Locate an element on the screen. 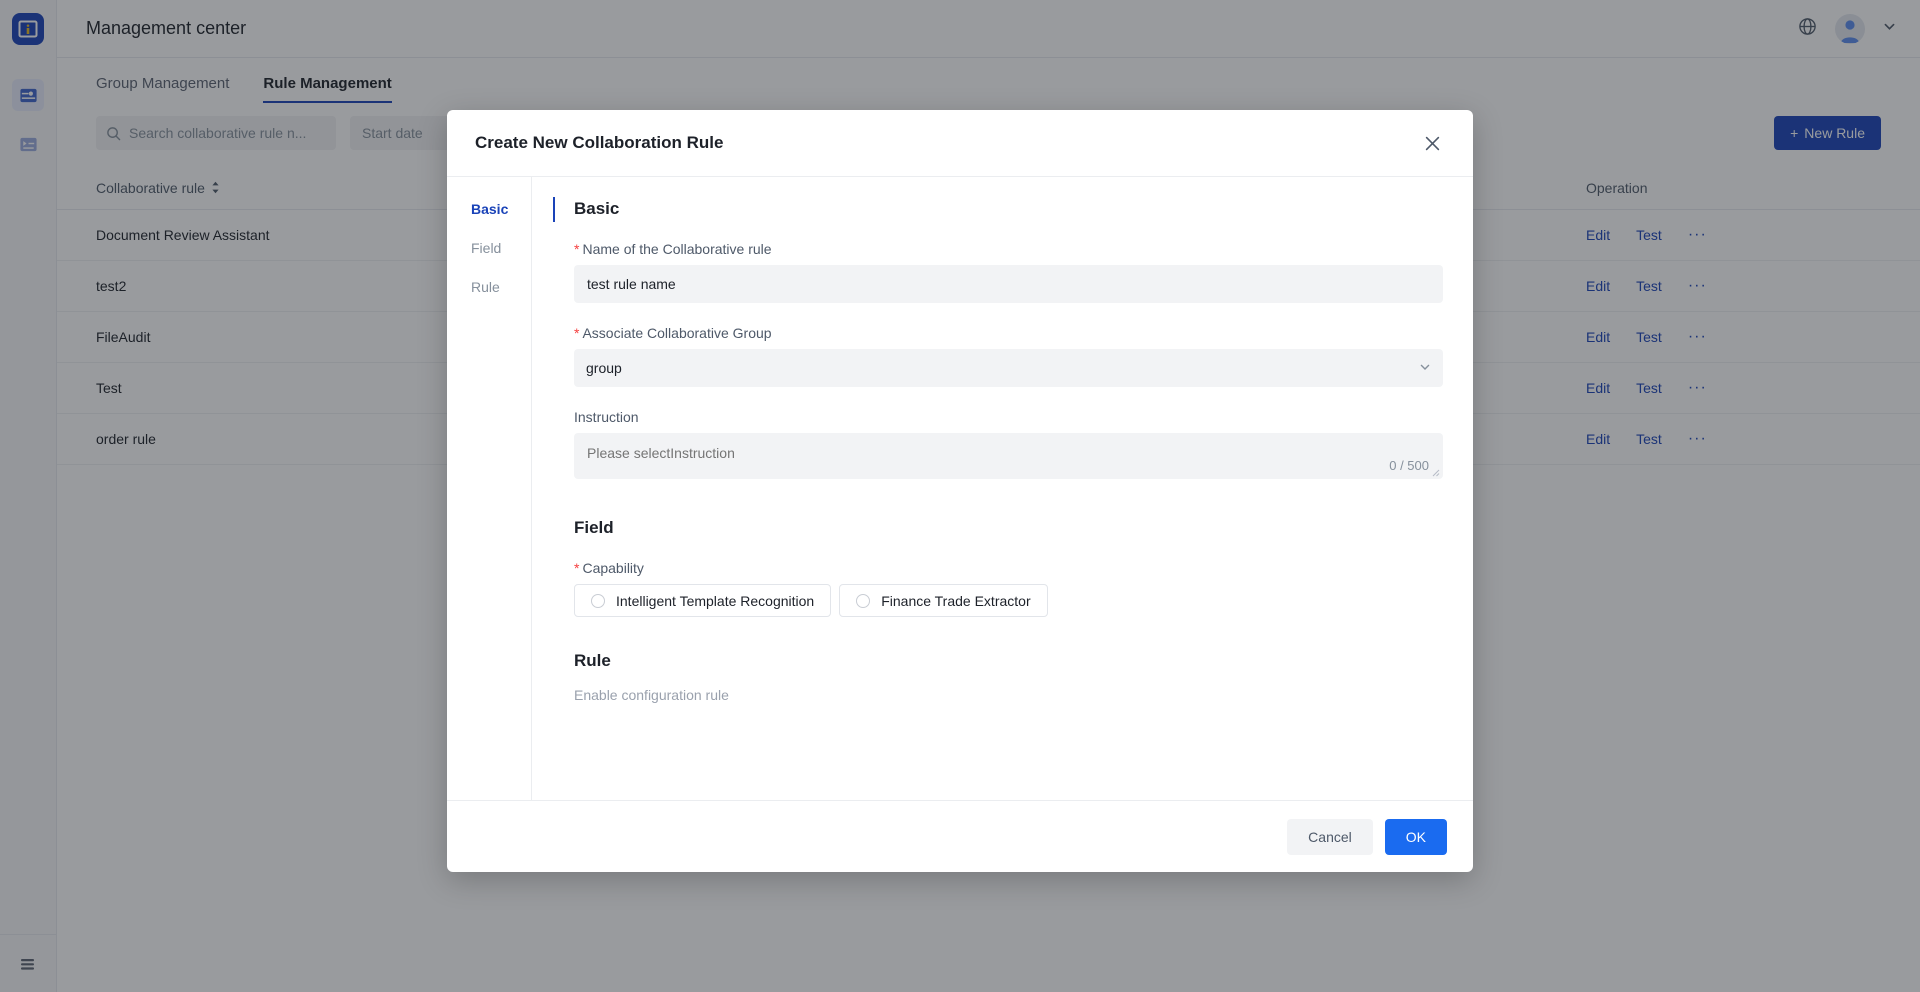 The image size is (1920, 992). dialog-step-nav: Basic Field Rule is located at coordinates (501, 488).